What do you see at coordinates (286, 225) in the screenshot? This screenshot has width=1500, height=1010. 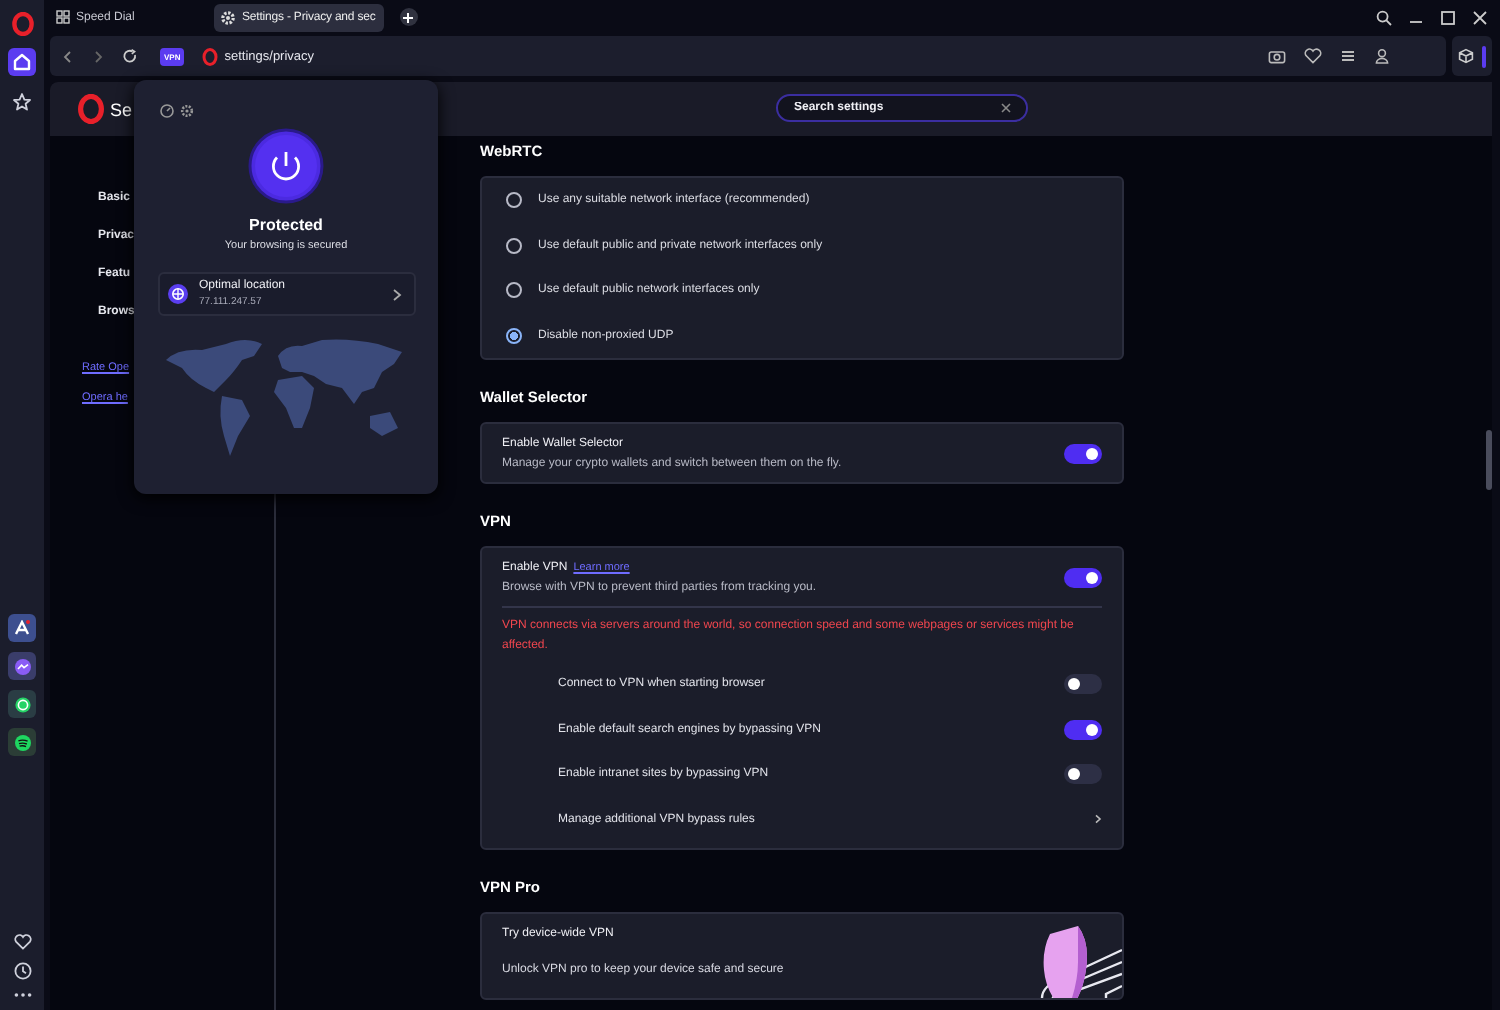 I see `status-title: Protected` at bounding box center [286, 225].